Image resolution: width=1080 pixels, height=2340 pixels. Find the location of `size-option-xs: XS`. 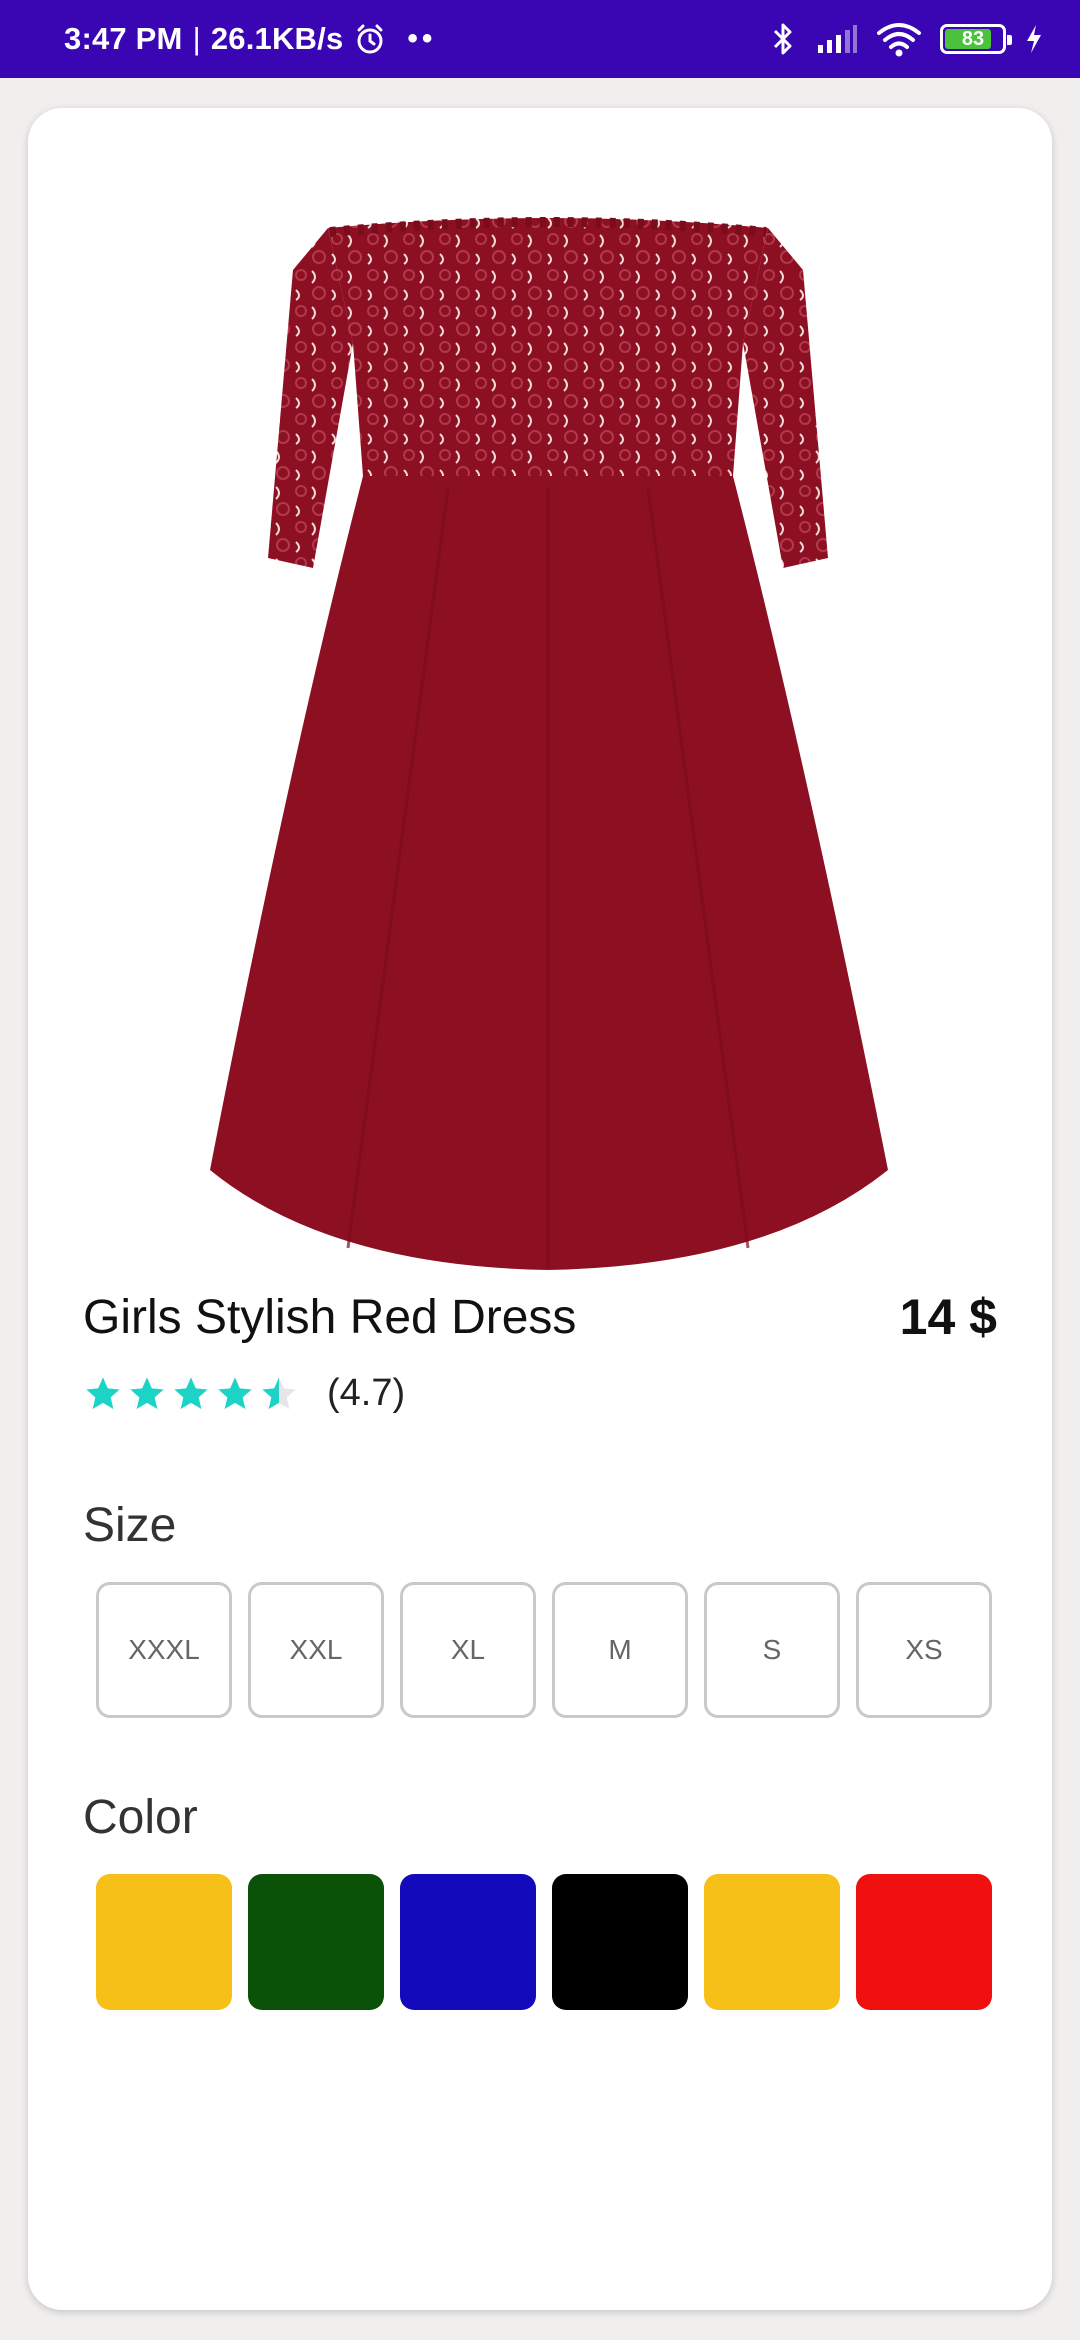

size-option-xs: XS is located at coordinates (924, 1650).